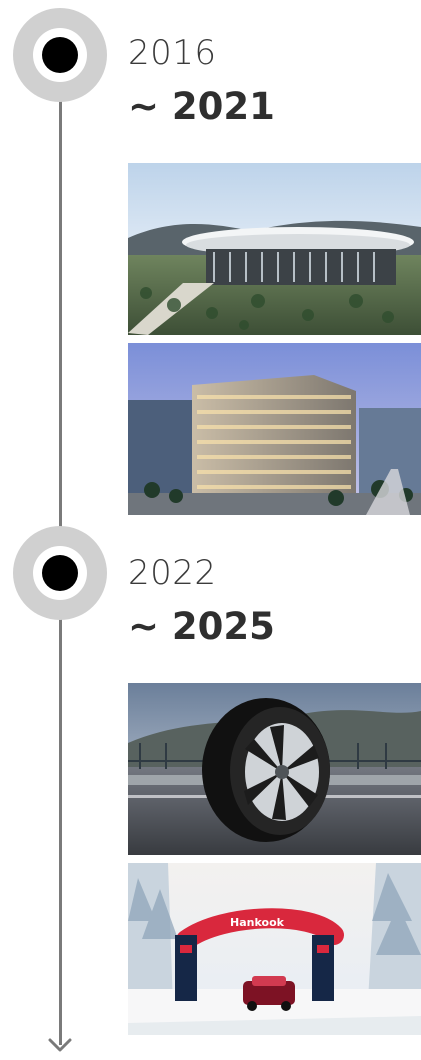  Describe the element at coordinates (201, 106) in the screenshot. I see `period-end-year: ~ 2021` at that location.